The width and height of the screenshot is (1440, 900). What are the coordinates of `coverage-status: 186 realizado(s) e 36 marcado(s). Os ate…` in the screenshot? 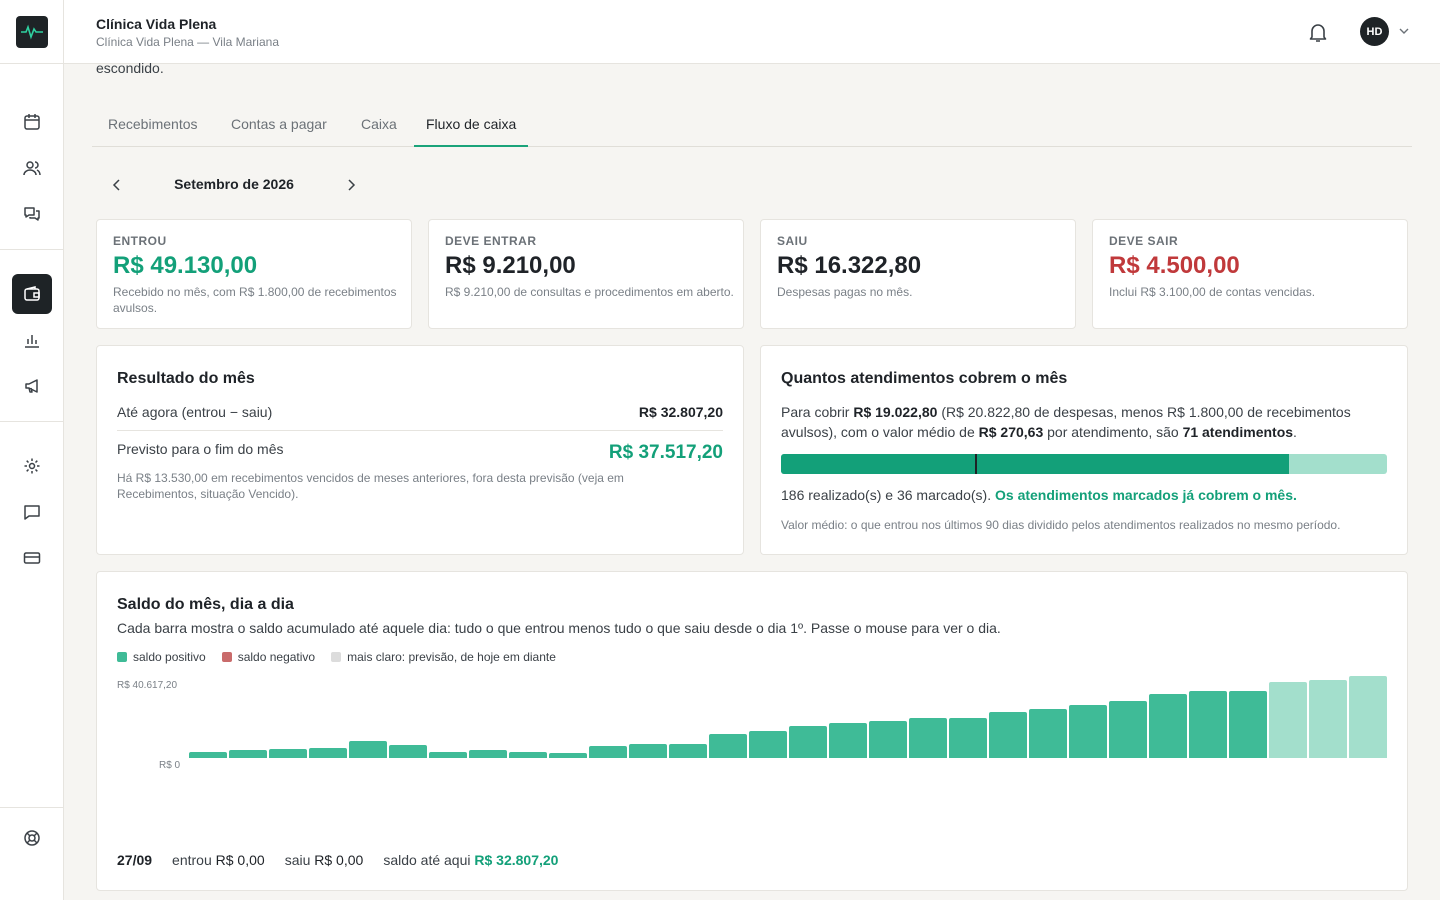 It's located at (1039, 495).